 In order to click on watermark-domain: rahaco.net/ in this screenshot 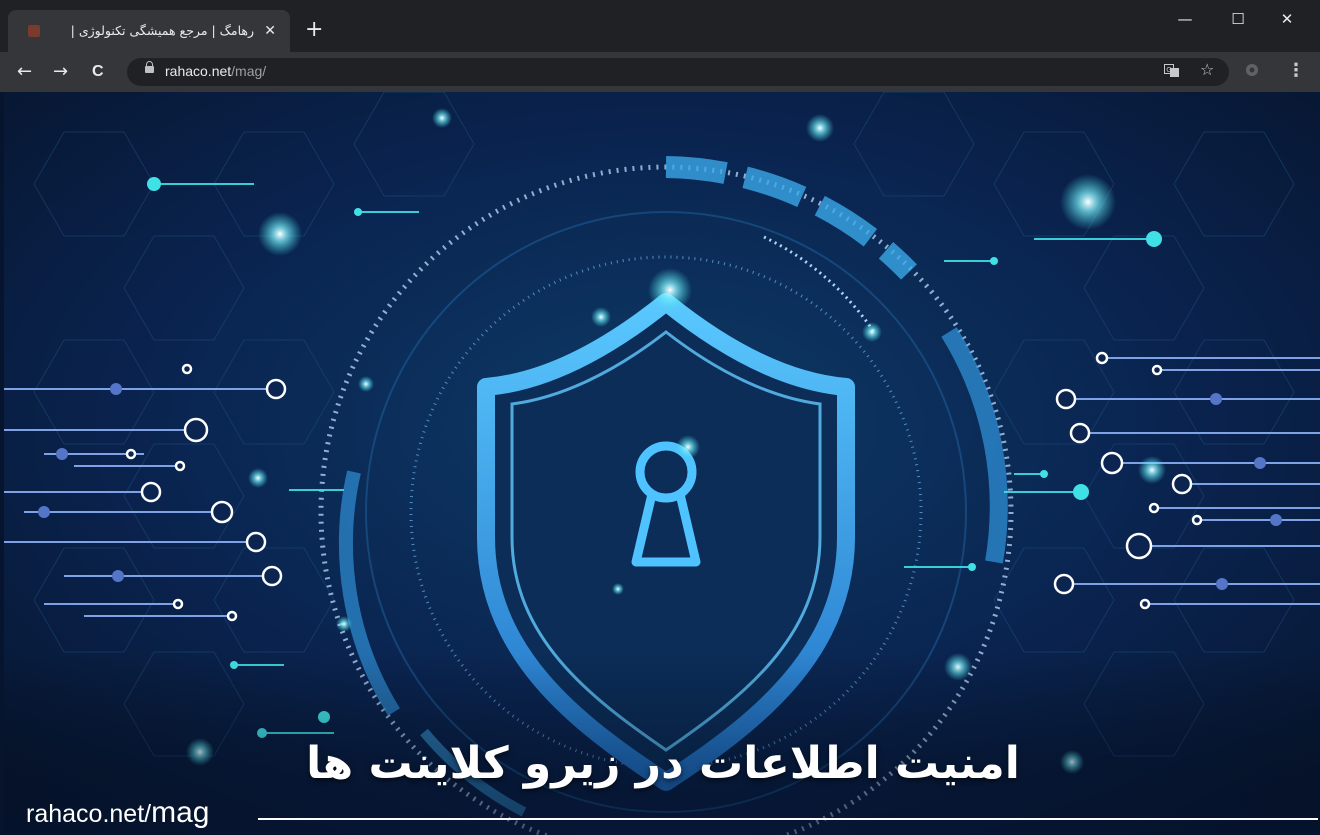, I will do `click(89, 814)`.